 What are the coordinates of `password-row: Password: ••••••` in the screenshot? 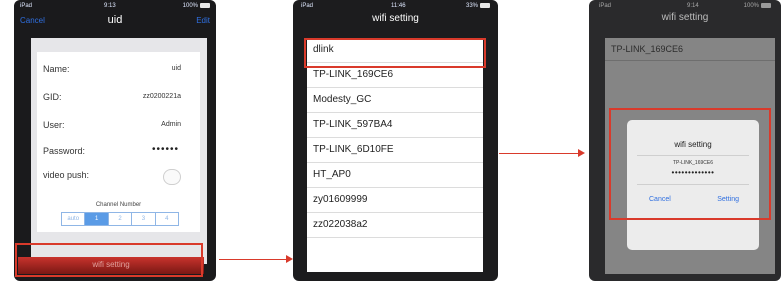 It's located at (119, 152).